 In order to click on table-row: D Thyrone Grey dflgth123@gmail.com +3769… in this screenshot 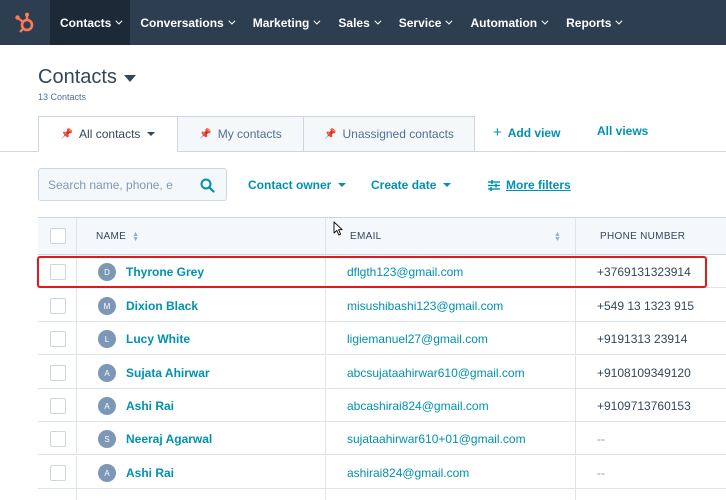, I will do `click(382, 271)`.